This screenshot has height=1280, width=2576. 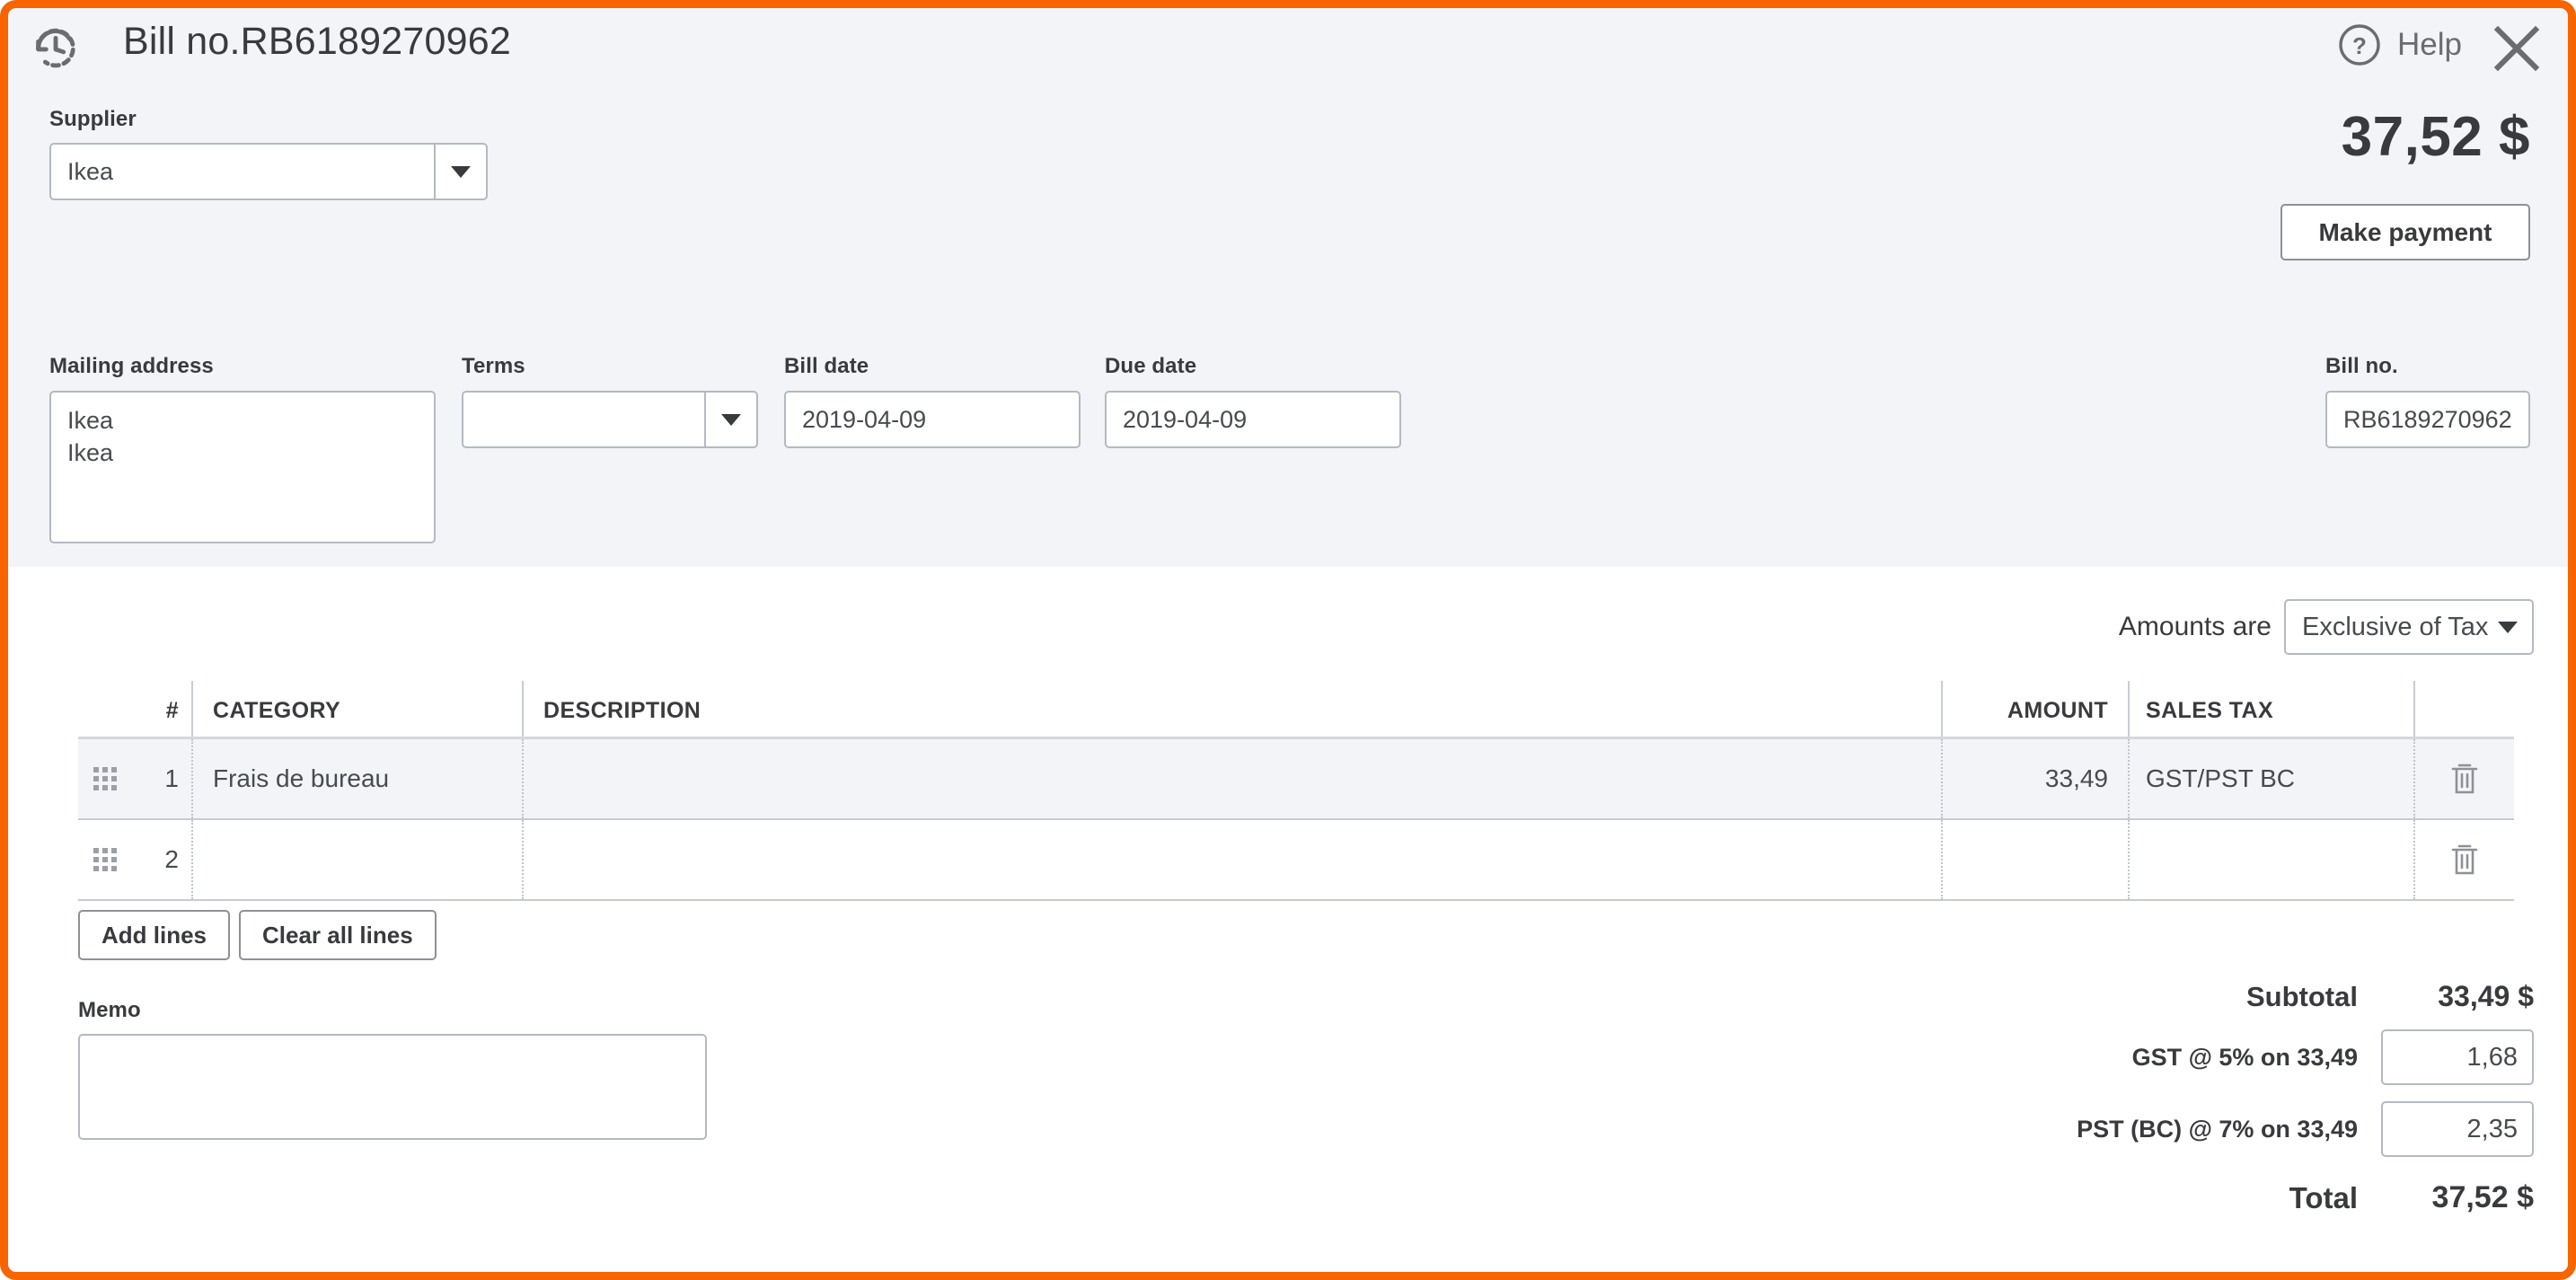 I want to click on mailing-address-field-group: Mailing address Ikea Ikea, so click(x=242, y=448).